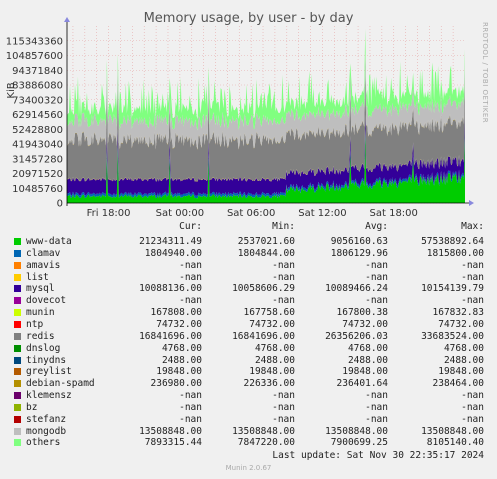  What do you see at coordinates (455, 443) in the screenshot?
I see `legend-max-value: 8105140.40` at bounding box center [455, 443].